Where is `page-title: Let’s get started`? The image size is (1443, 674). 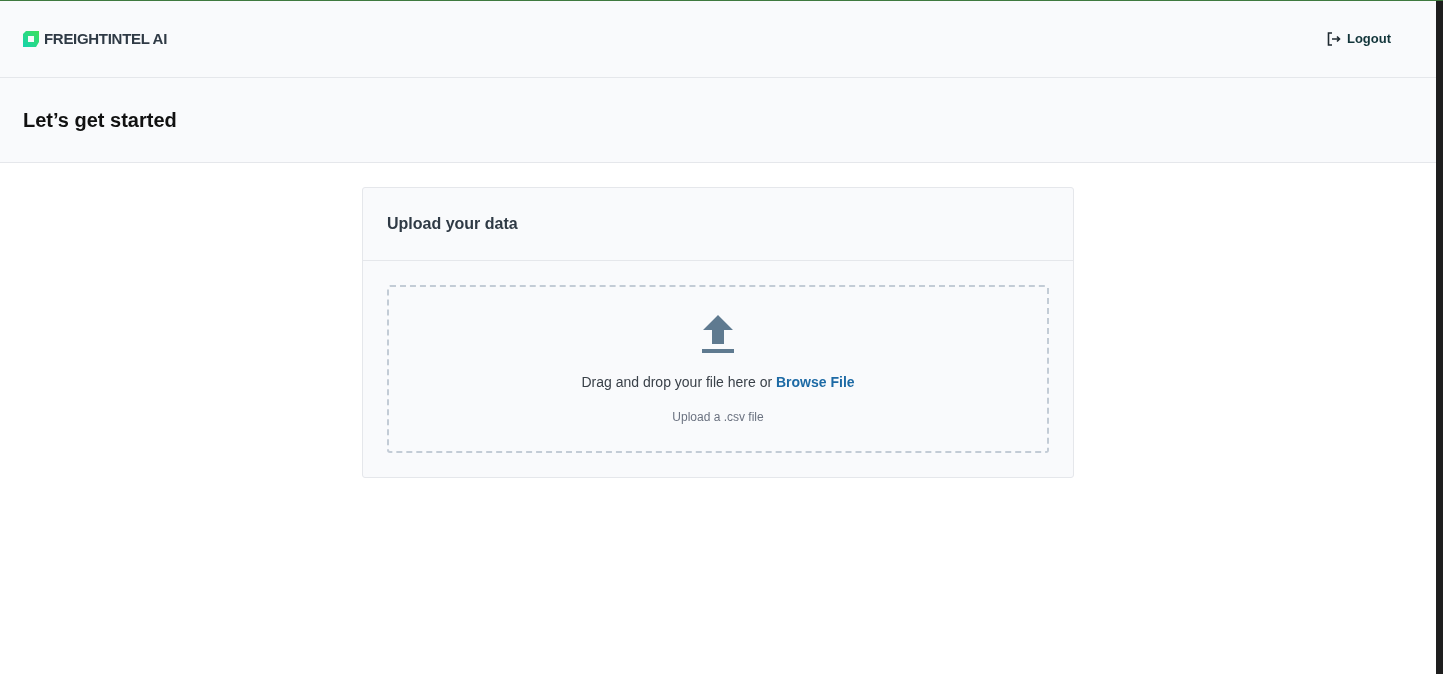
page-title: Let’s get started is located at coordinates (100, 120).